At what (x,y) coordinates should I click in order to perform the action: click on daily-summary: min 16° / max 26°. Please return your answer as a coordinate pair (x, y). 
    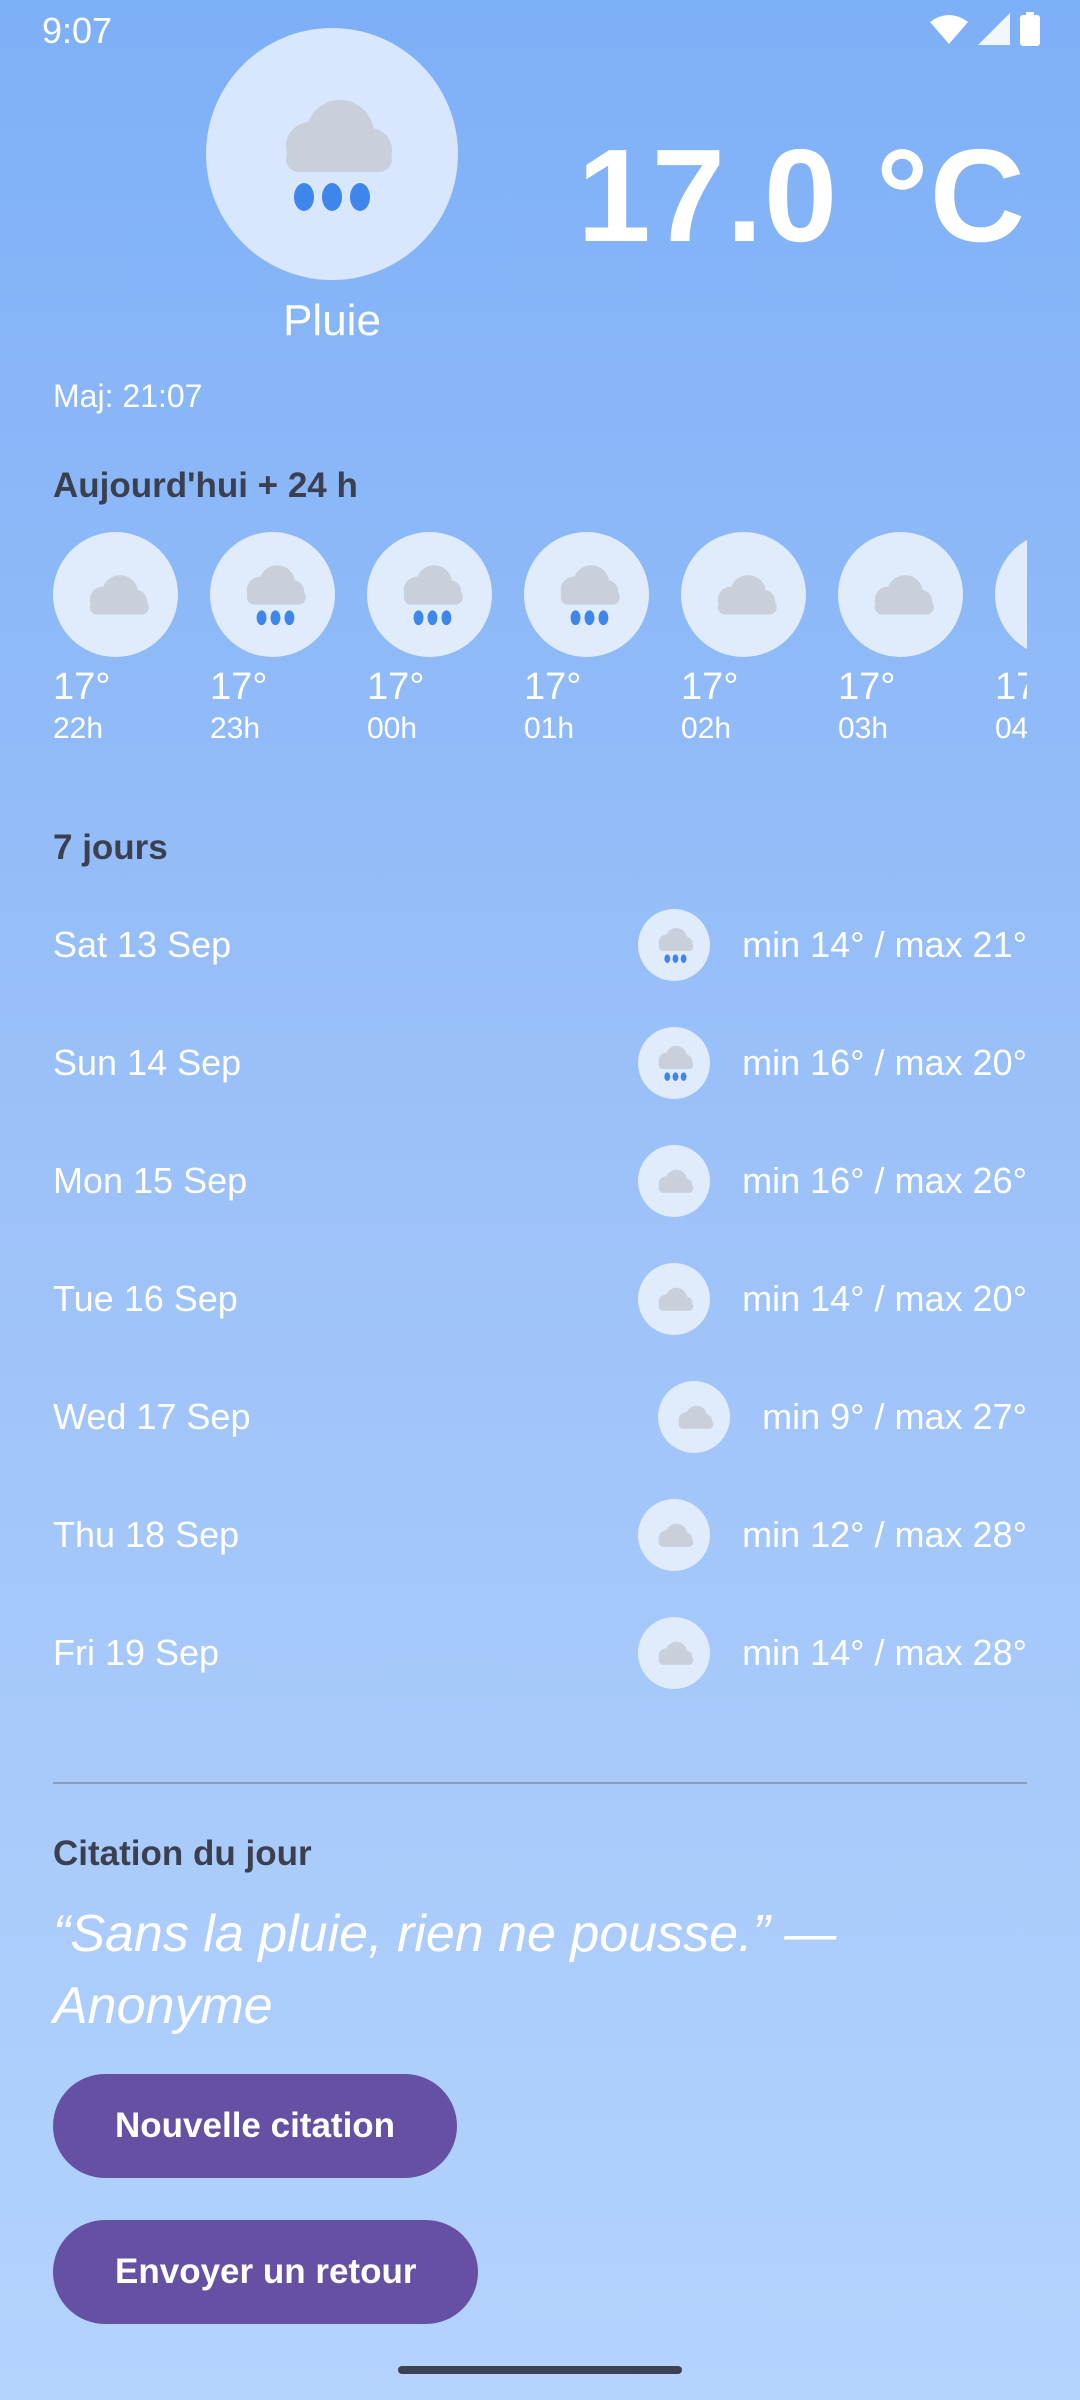
    Looking at the image, I should click on (832, 1181).